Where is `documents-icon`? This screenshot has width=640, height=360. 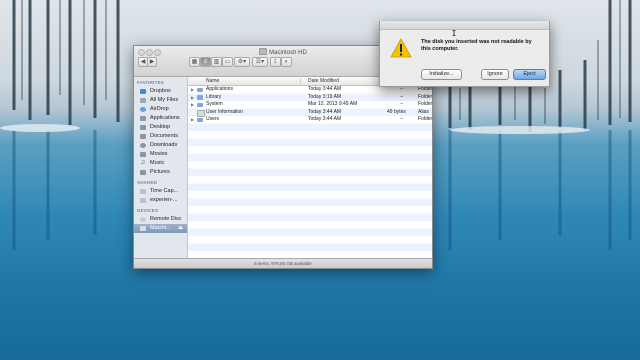 documents-icon is located at coordinates (143, 136).